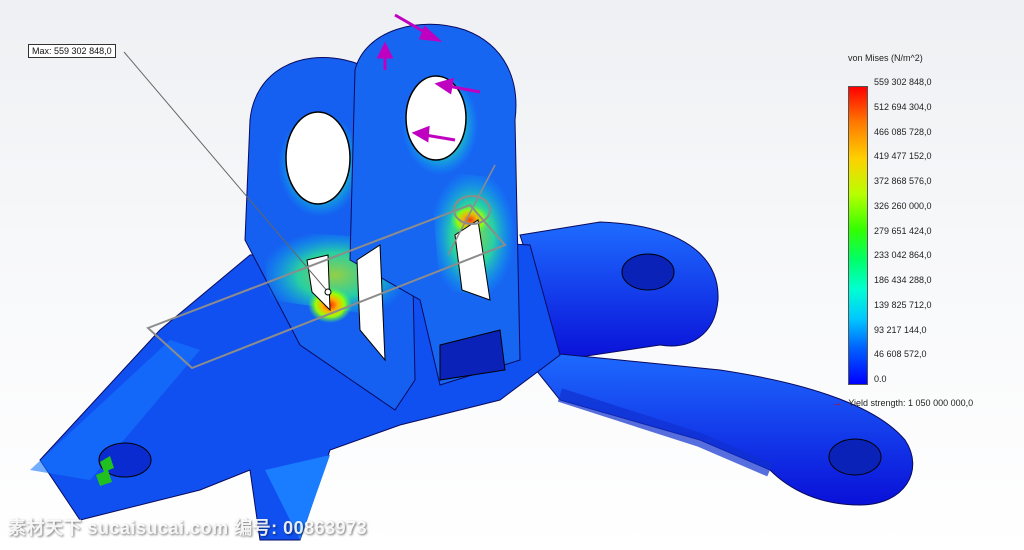 The image size is (1024, 550). What do you see at coordinates (903, 280) in the screenshot?
I see `legend-tick-label: 186 434 288,0` at bounding box center [903, 280].